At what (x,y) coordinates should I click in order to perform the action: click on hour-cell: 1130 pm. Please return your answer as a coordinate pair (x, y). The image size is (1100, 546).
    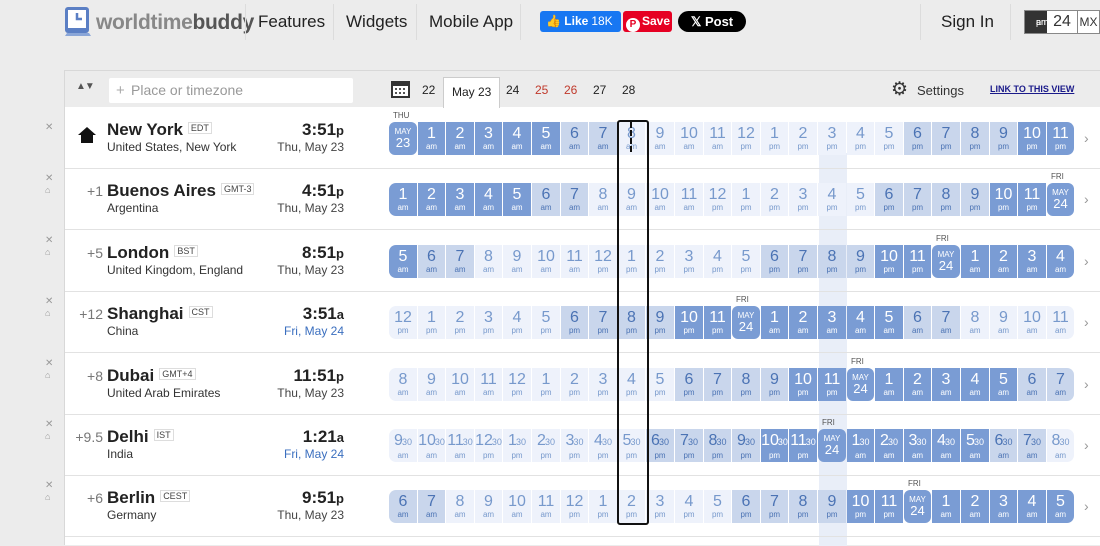
    Looking at the image, I should click on (803, 445).